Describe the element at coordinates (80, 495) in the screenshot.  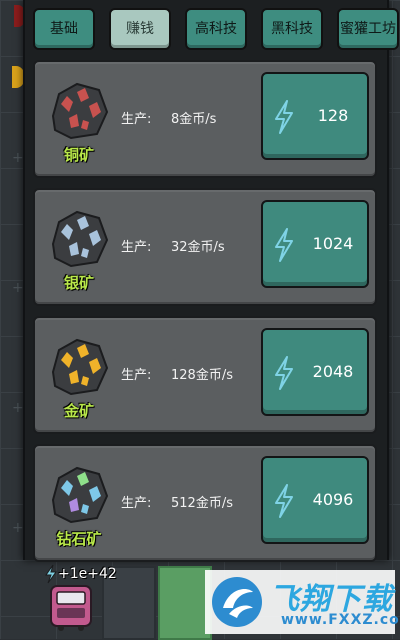
I see `diamond-ore-icon` at that location.